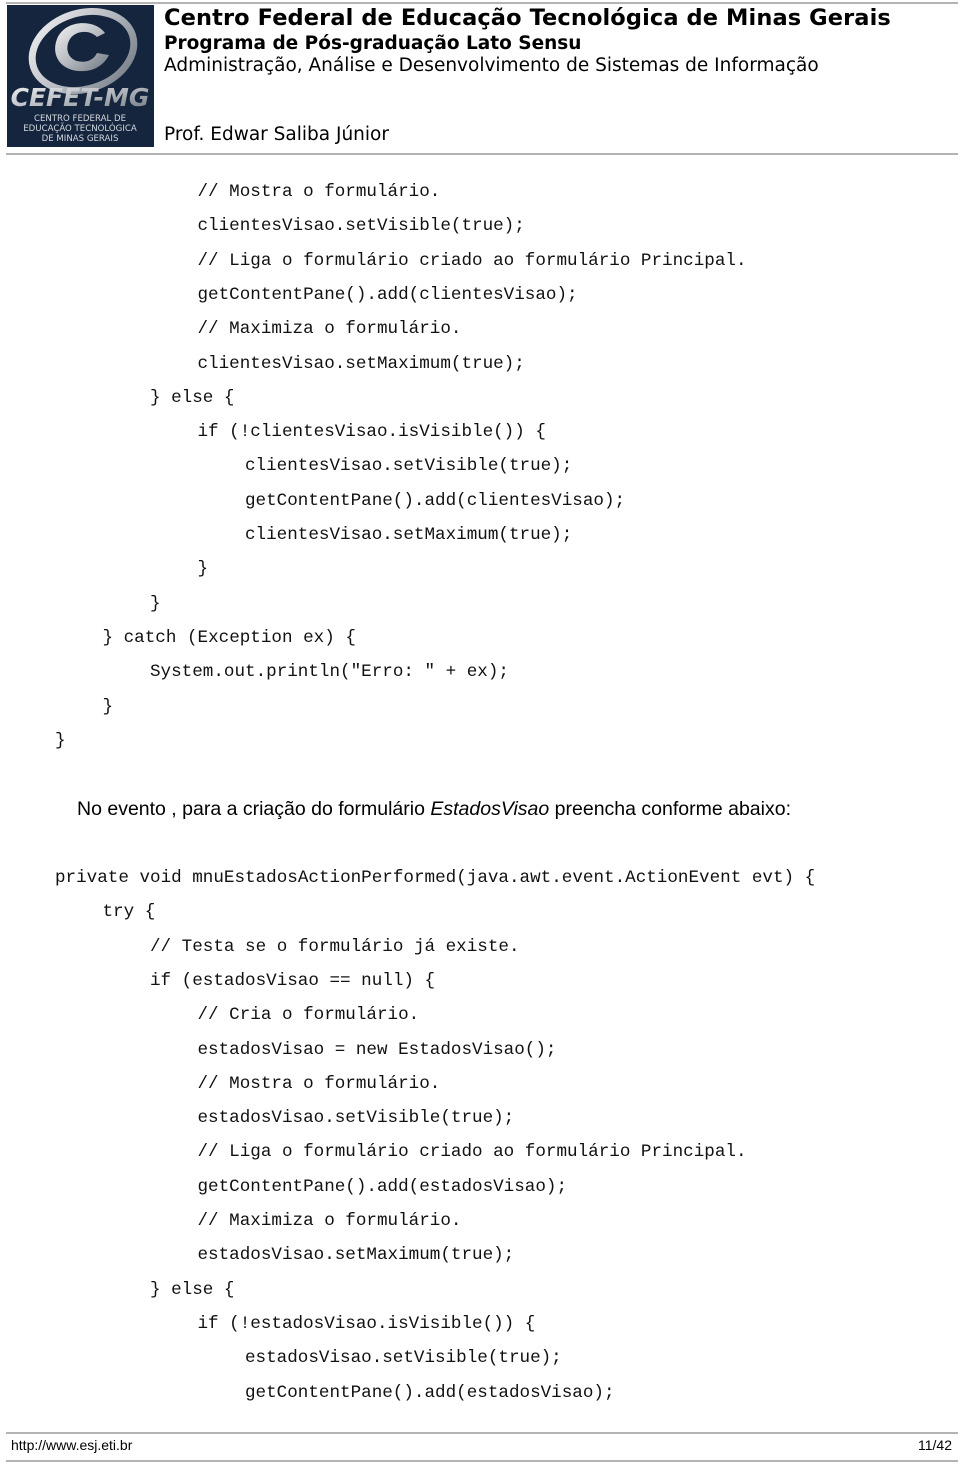 The height and width of the screenshot is (1464, 960). I want to click on code-line: if (estadosVisao == null) {, so click(293, 980).